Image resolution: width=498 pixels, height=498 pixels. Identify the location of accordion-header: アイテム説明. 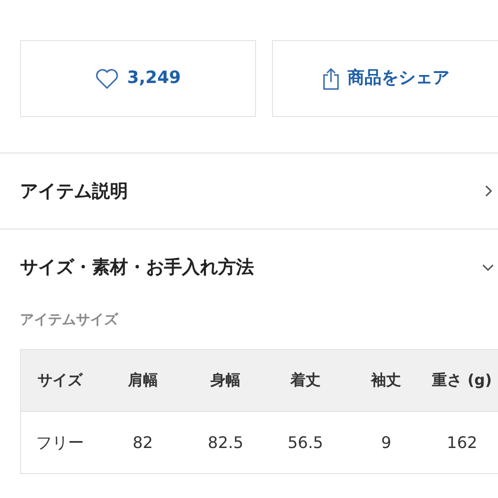
(74, 191).